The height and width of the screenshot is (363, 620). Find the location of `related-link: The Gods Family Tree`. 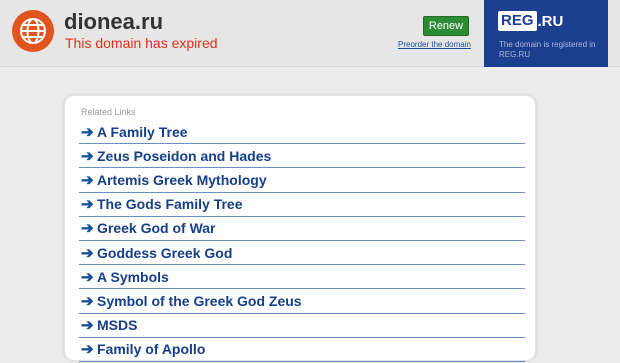

related-link: The Gods Family Tree is located at coordinates (170, 204).